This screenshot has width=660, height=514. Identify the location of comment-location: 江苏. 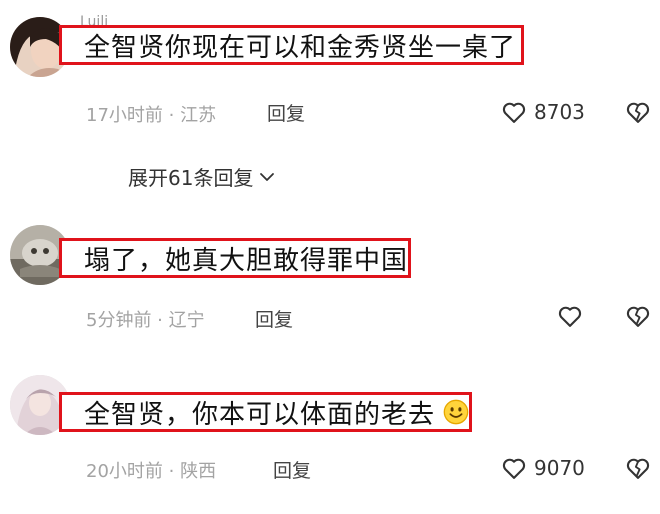
(198, 115).